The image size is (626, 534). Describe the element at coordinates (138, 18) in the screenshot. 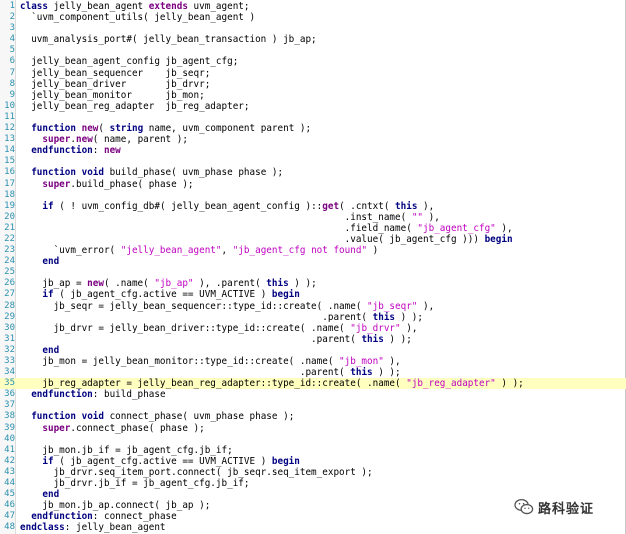

I see `code-token: `uvm_component_utils( jelly_bean_agent )` at that location.